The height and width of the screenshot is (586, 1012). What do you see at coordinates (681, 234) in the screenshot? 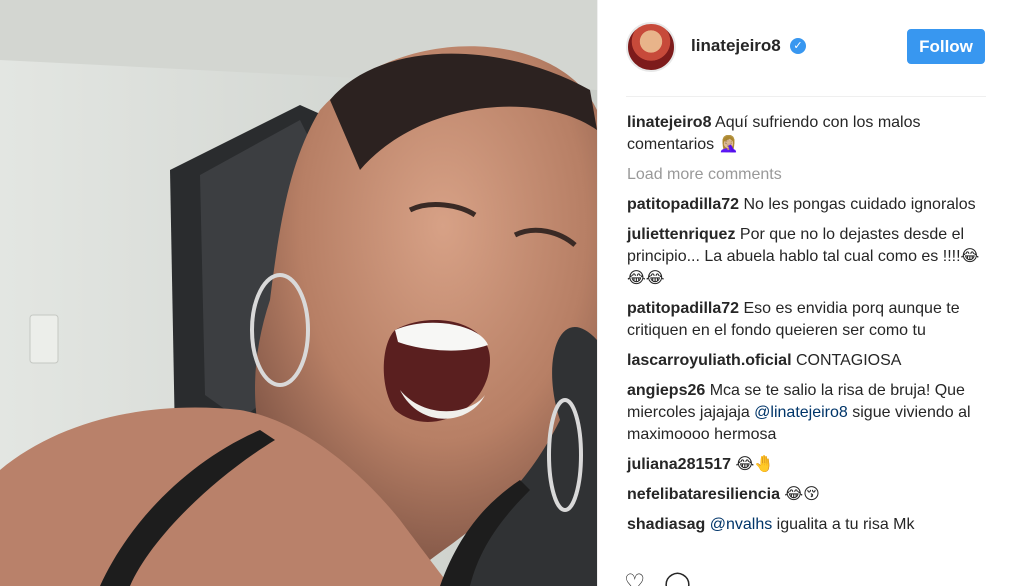
I see `comment-username: juliettenriquez` at bounding box center [681, 234].